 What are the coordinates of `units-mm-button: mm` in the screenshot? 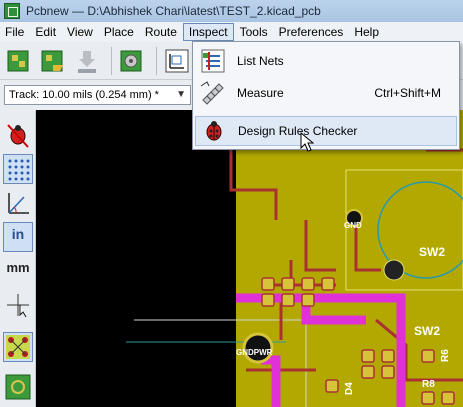 It's located at (18, 271).